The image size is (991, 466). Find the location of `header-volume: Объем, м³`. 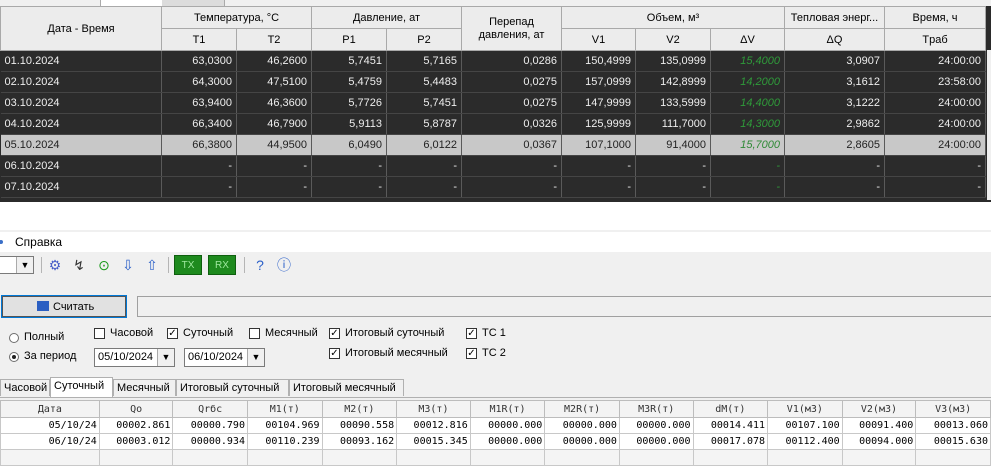

header-volume: Объем, м³ is located at coordinates (673, 17).